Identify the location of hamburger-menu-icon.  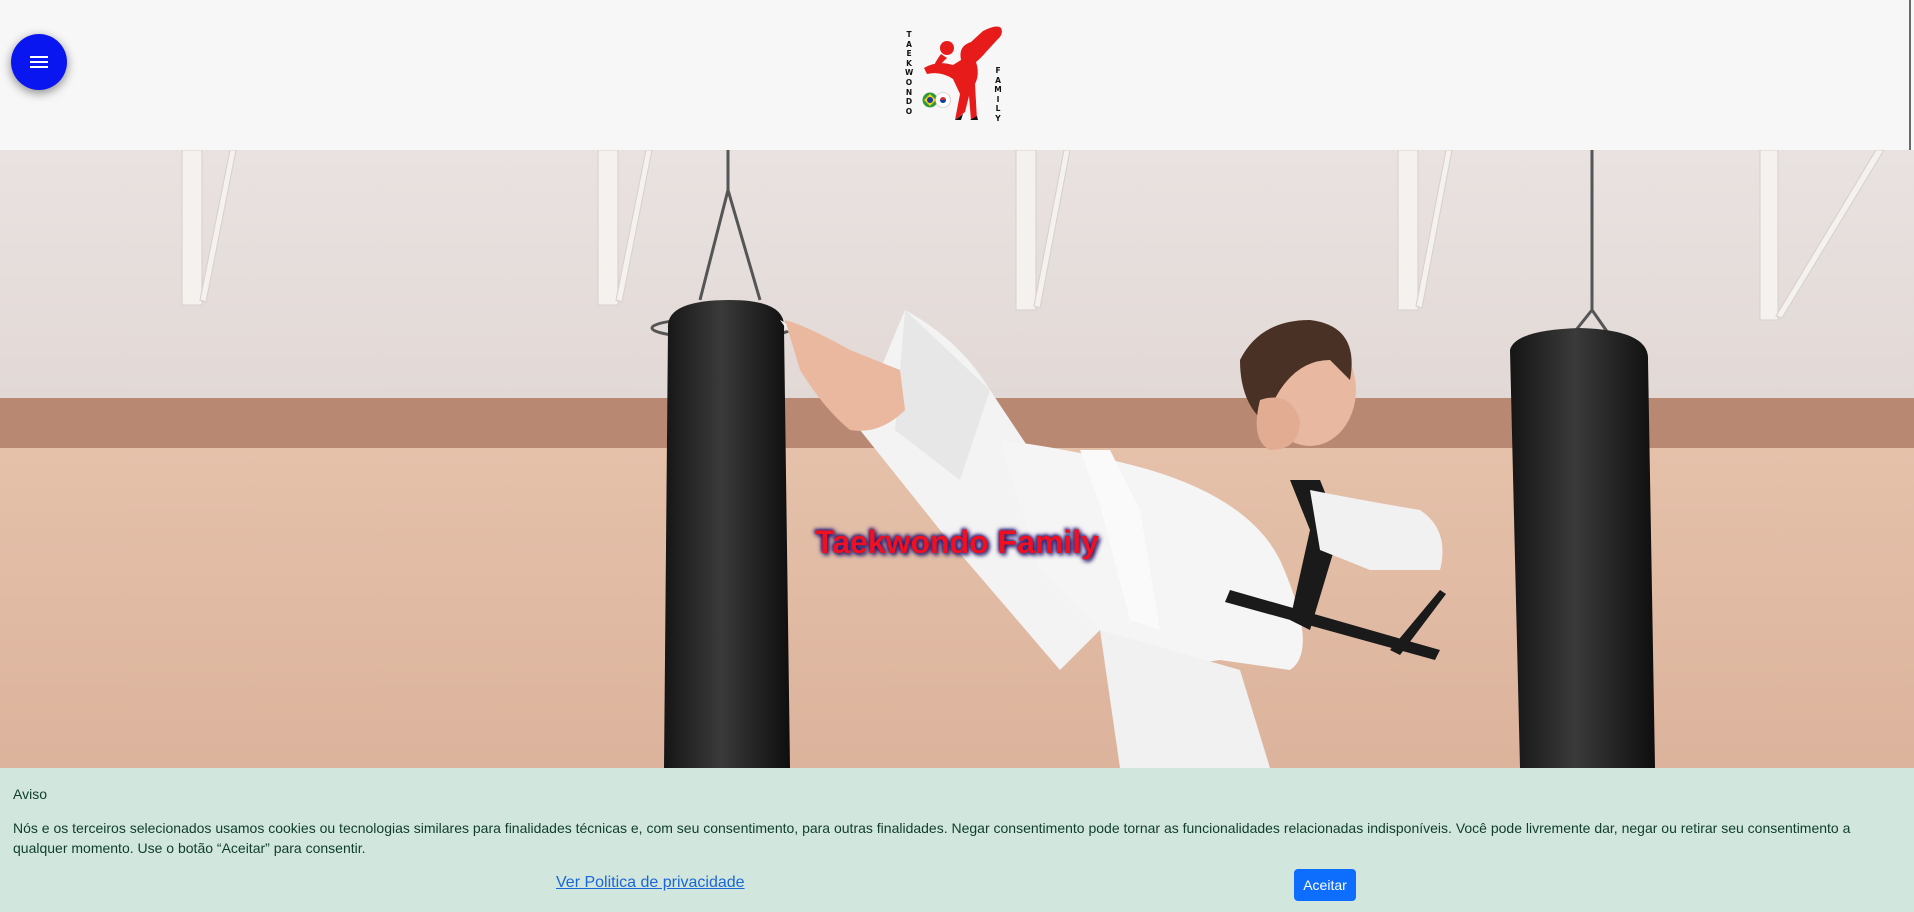
(39, 62).